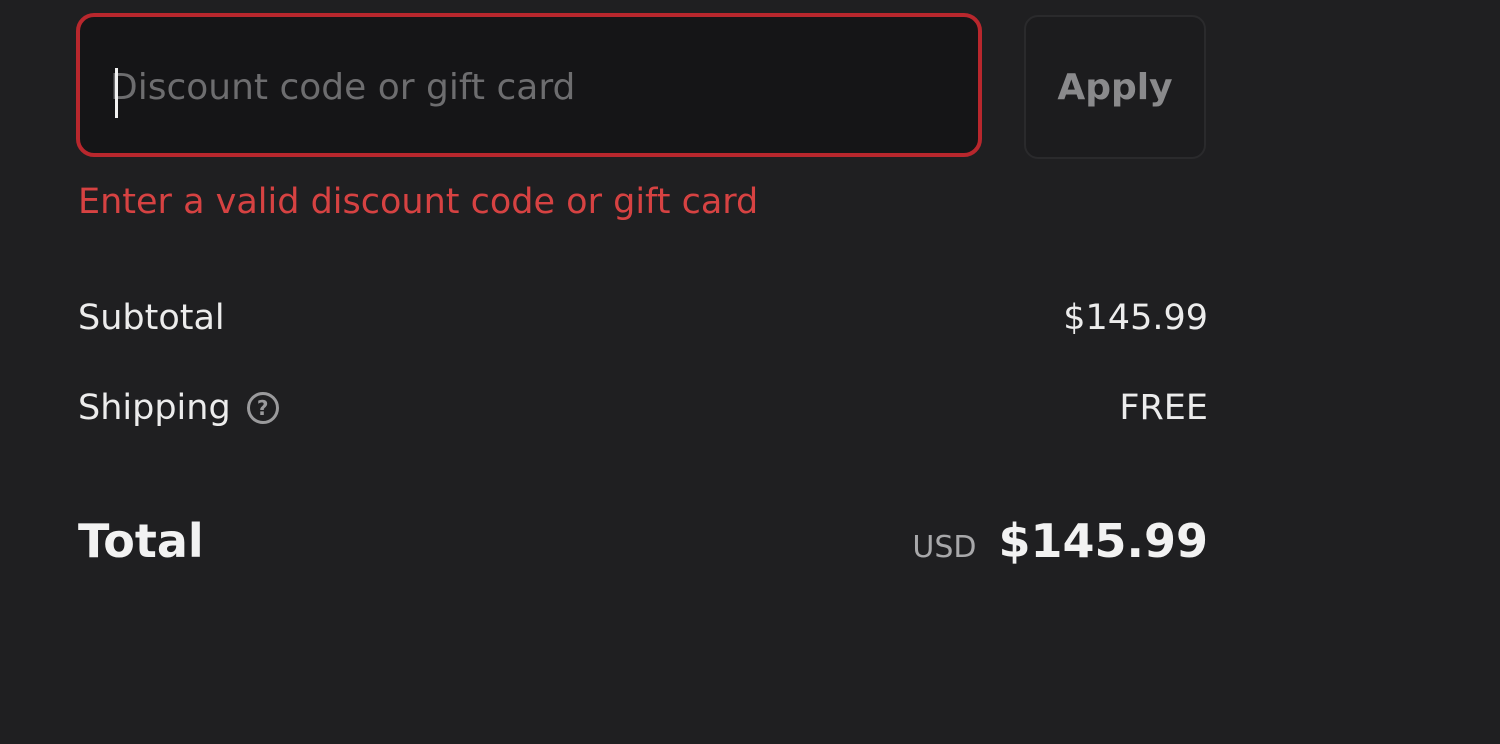 This screenshot has width=1500, height=744. I want to click on subtotal-label: Subtotal, so click(151, 318).